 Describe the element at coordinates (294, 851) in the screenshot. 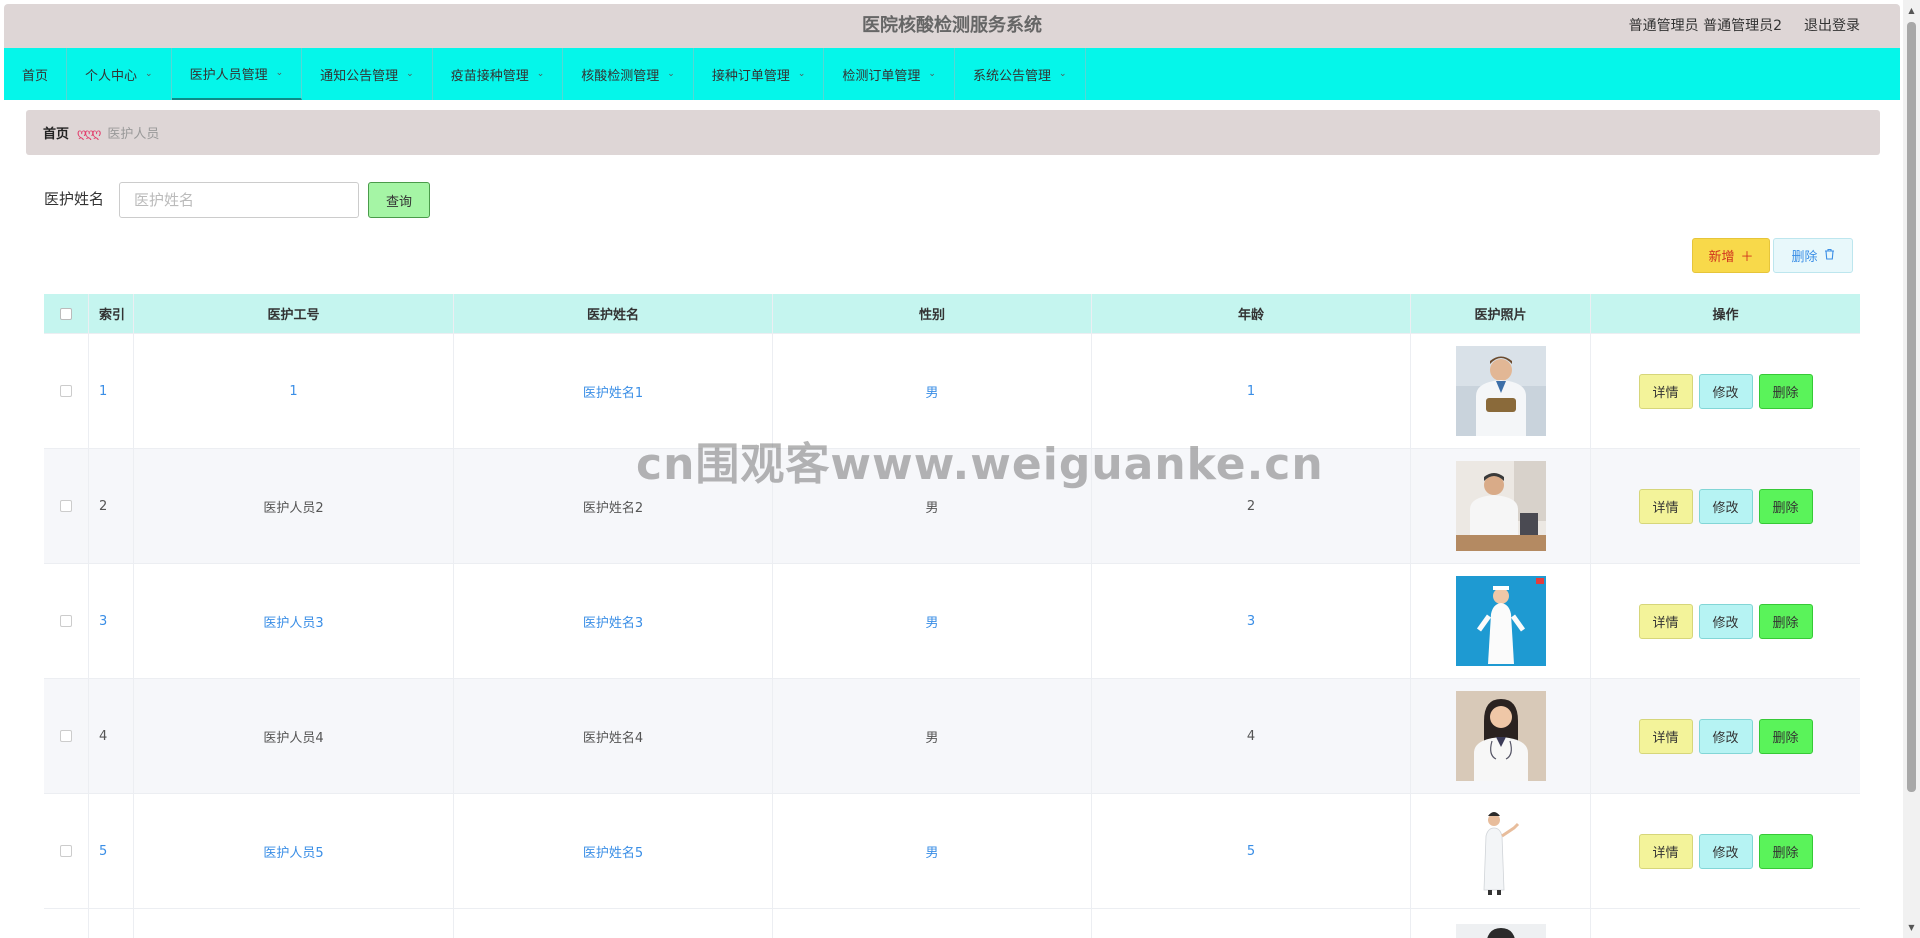

I see `cell-staff-no: 医护人员5` at that location.